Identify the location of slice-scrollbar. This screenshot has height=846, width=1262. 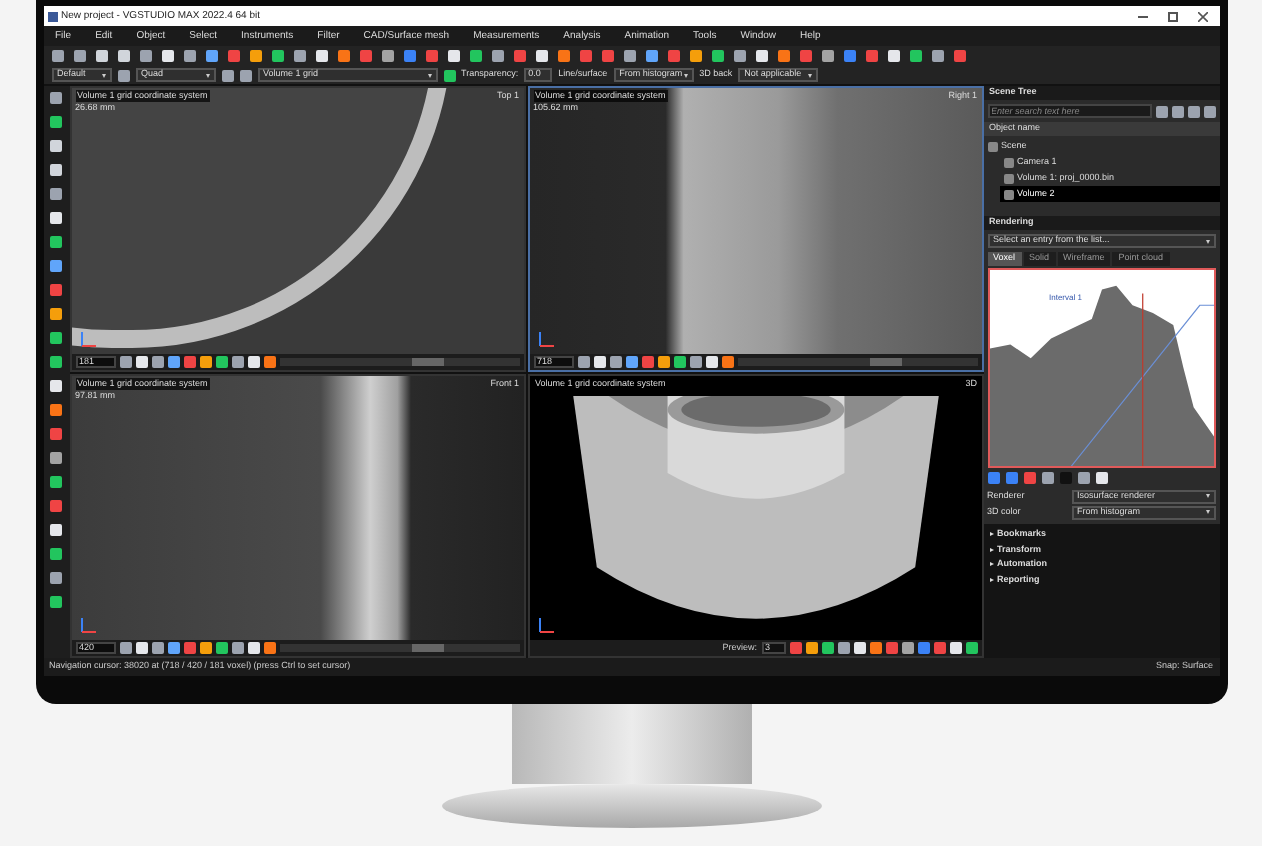
(857, 361).